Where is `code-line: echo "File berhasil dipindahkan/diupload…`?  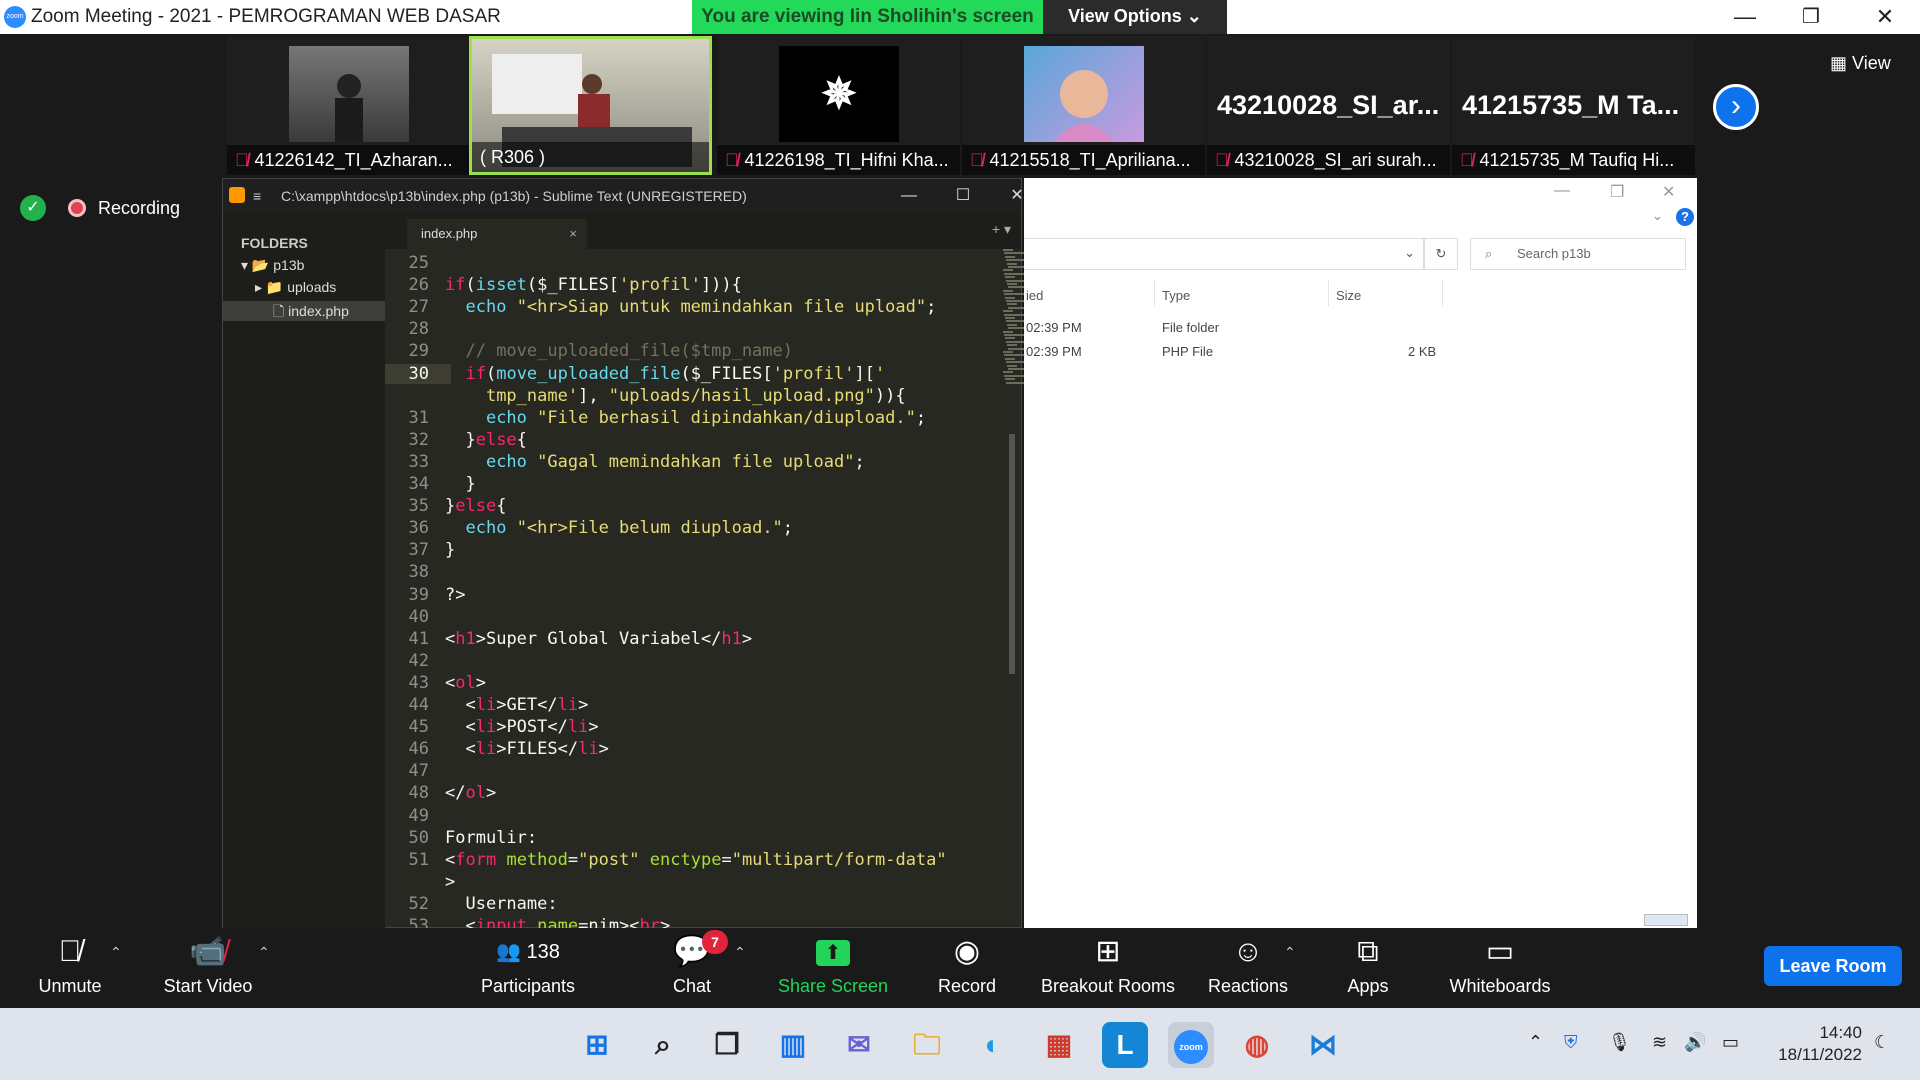 code-line: echo "File berhasil dipindahkan/diupload… is located at coordinates (685, 418).